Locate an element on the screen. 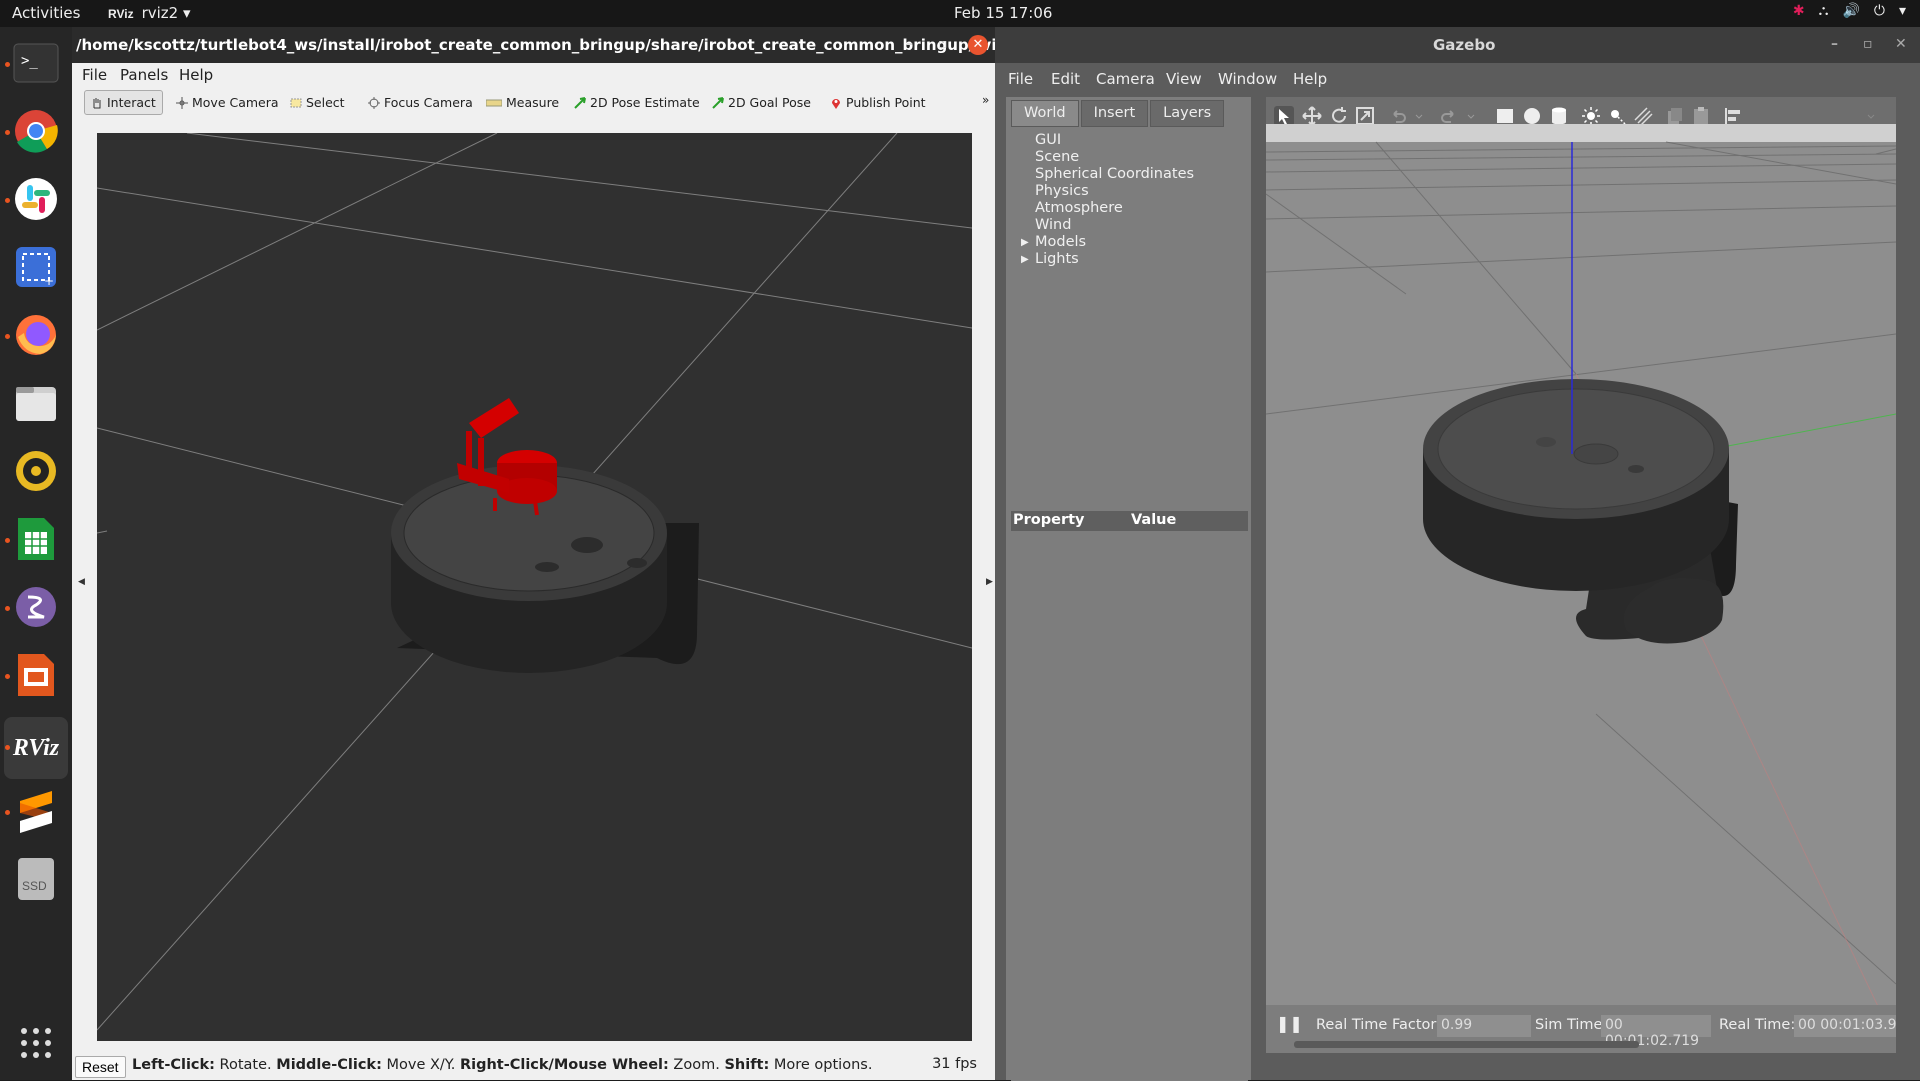 The image size is (1920, 1081). pause-icon: ❚❚ is located at coordinates (1289, 1023).